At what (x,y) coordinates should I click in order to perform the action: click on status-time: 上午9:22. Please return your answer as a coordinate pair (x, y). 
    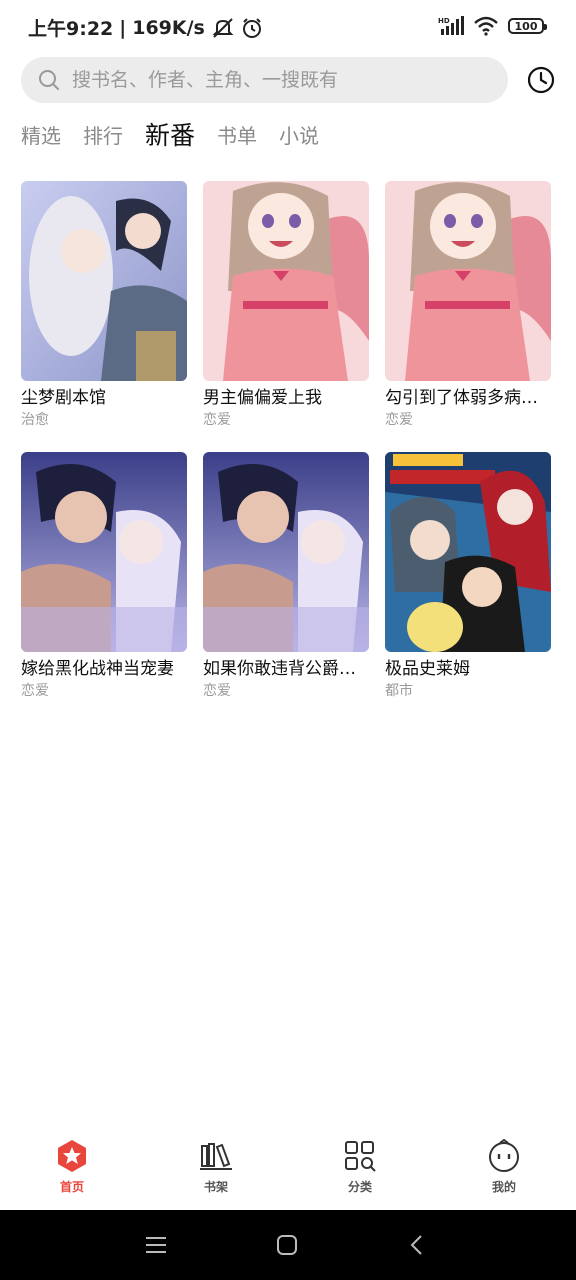
    Looking at the image, I should click on (71, 29).